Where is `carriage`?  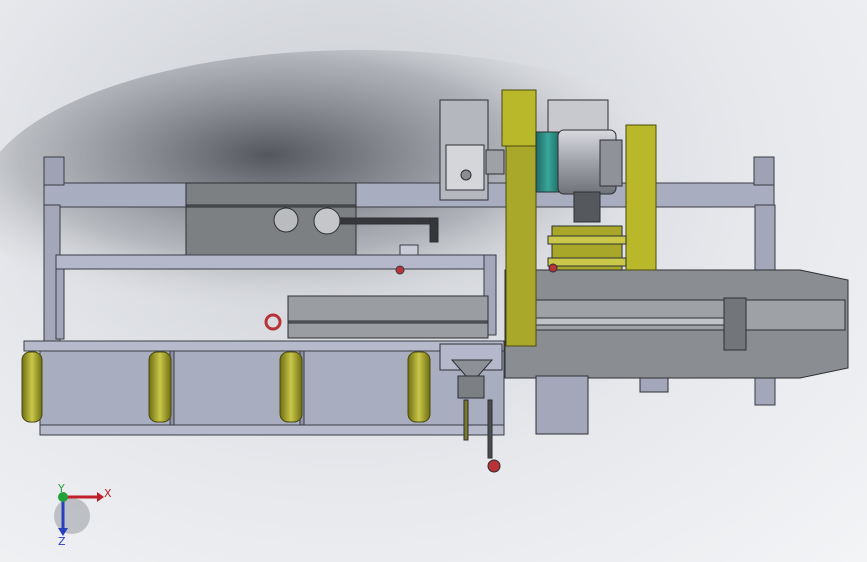
carriage is located at coordinates (376, 317).